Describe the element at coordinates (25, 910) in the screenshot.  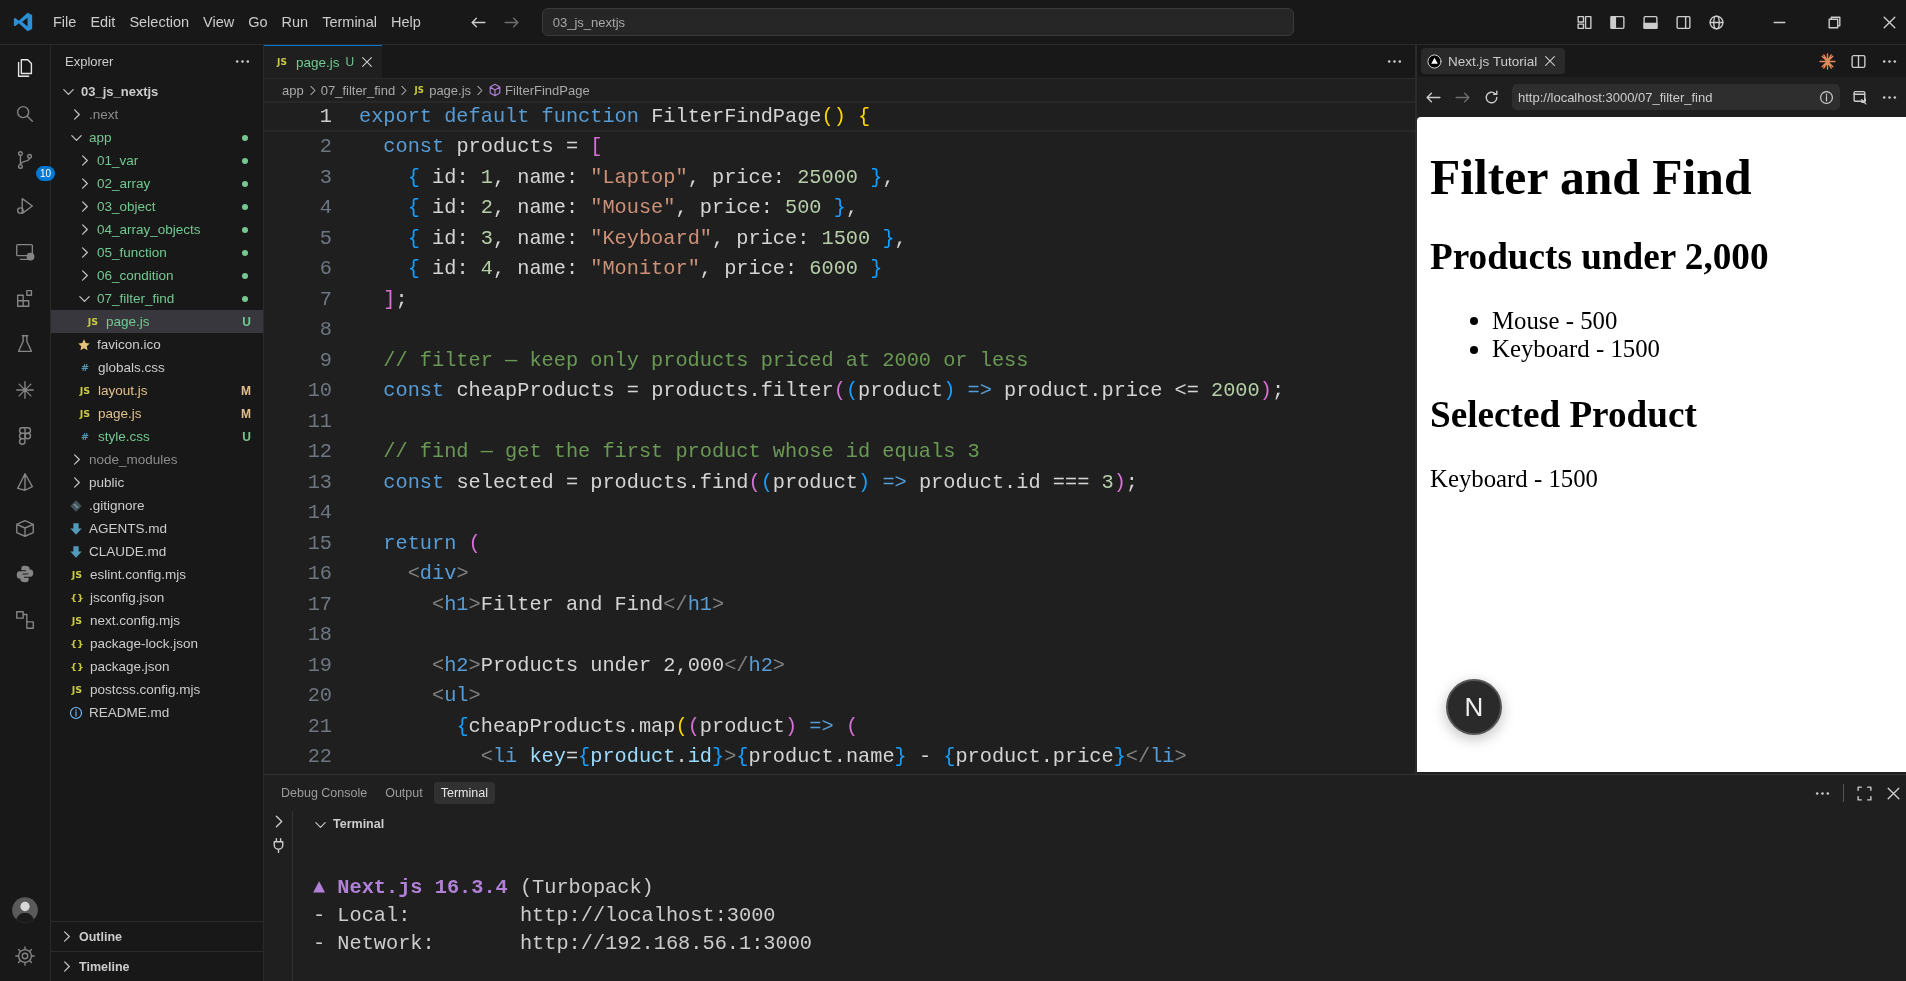
I see `avatar-icon` at that location.